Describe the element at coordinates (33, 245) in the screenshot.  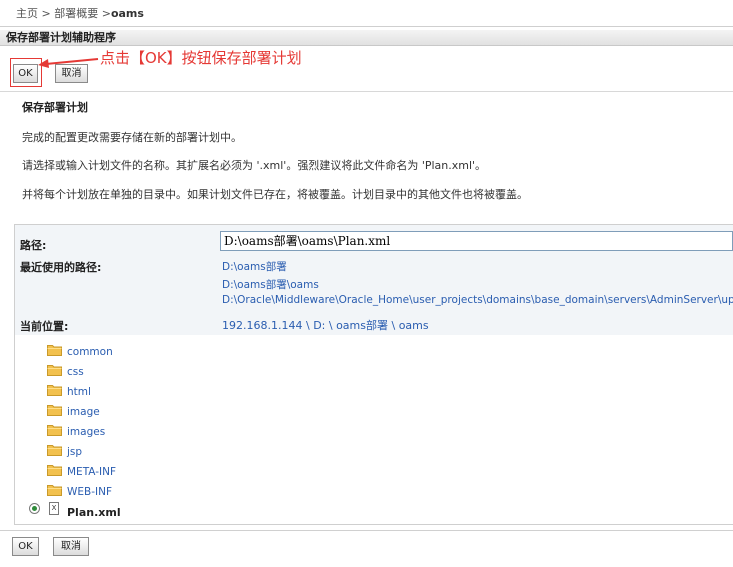
I see `path-label: 路径:` at that location.